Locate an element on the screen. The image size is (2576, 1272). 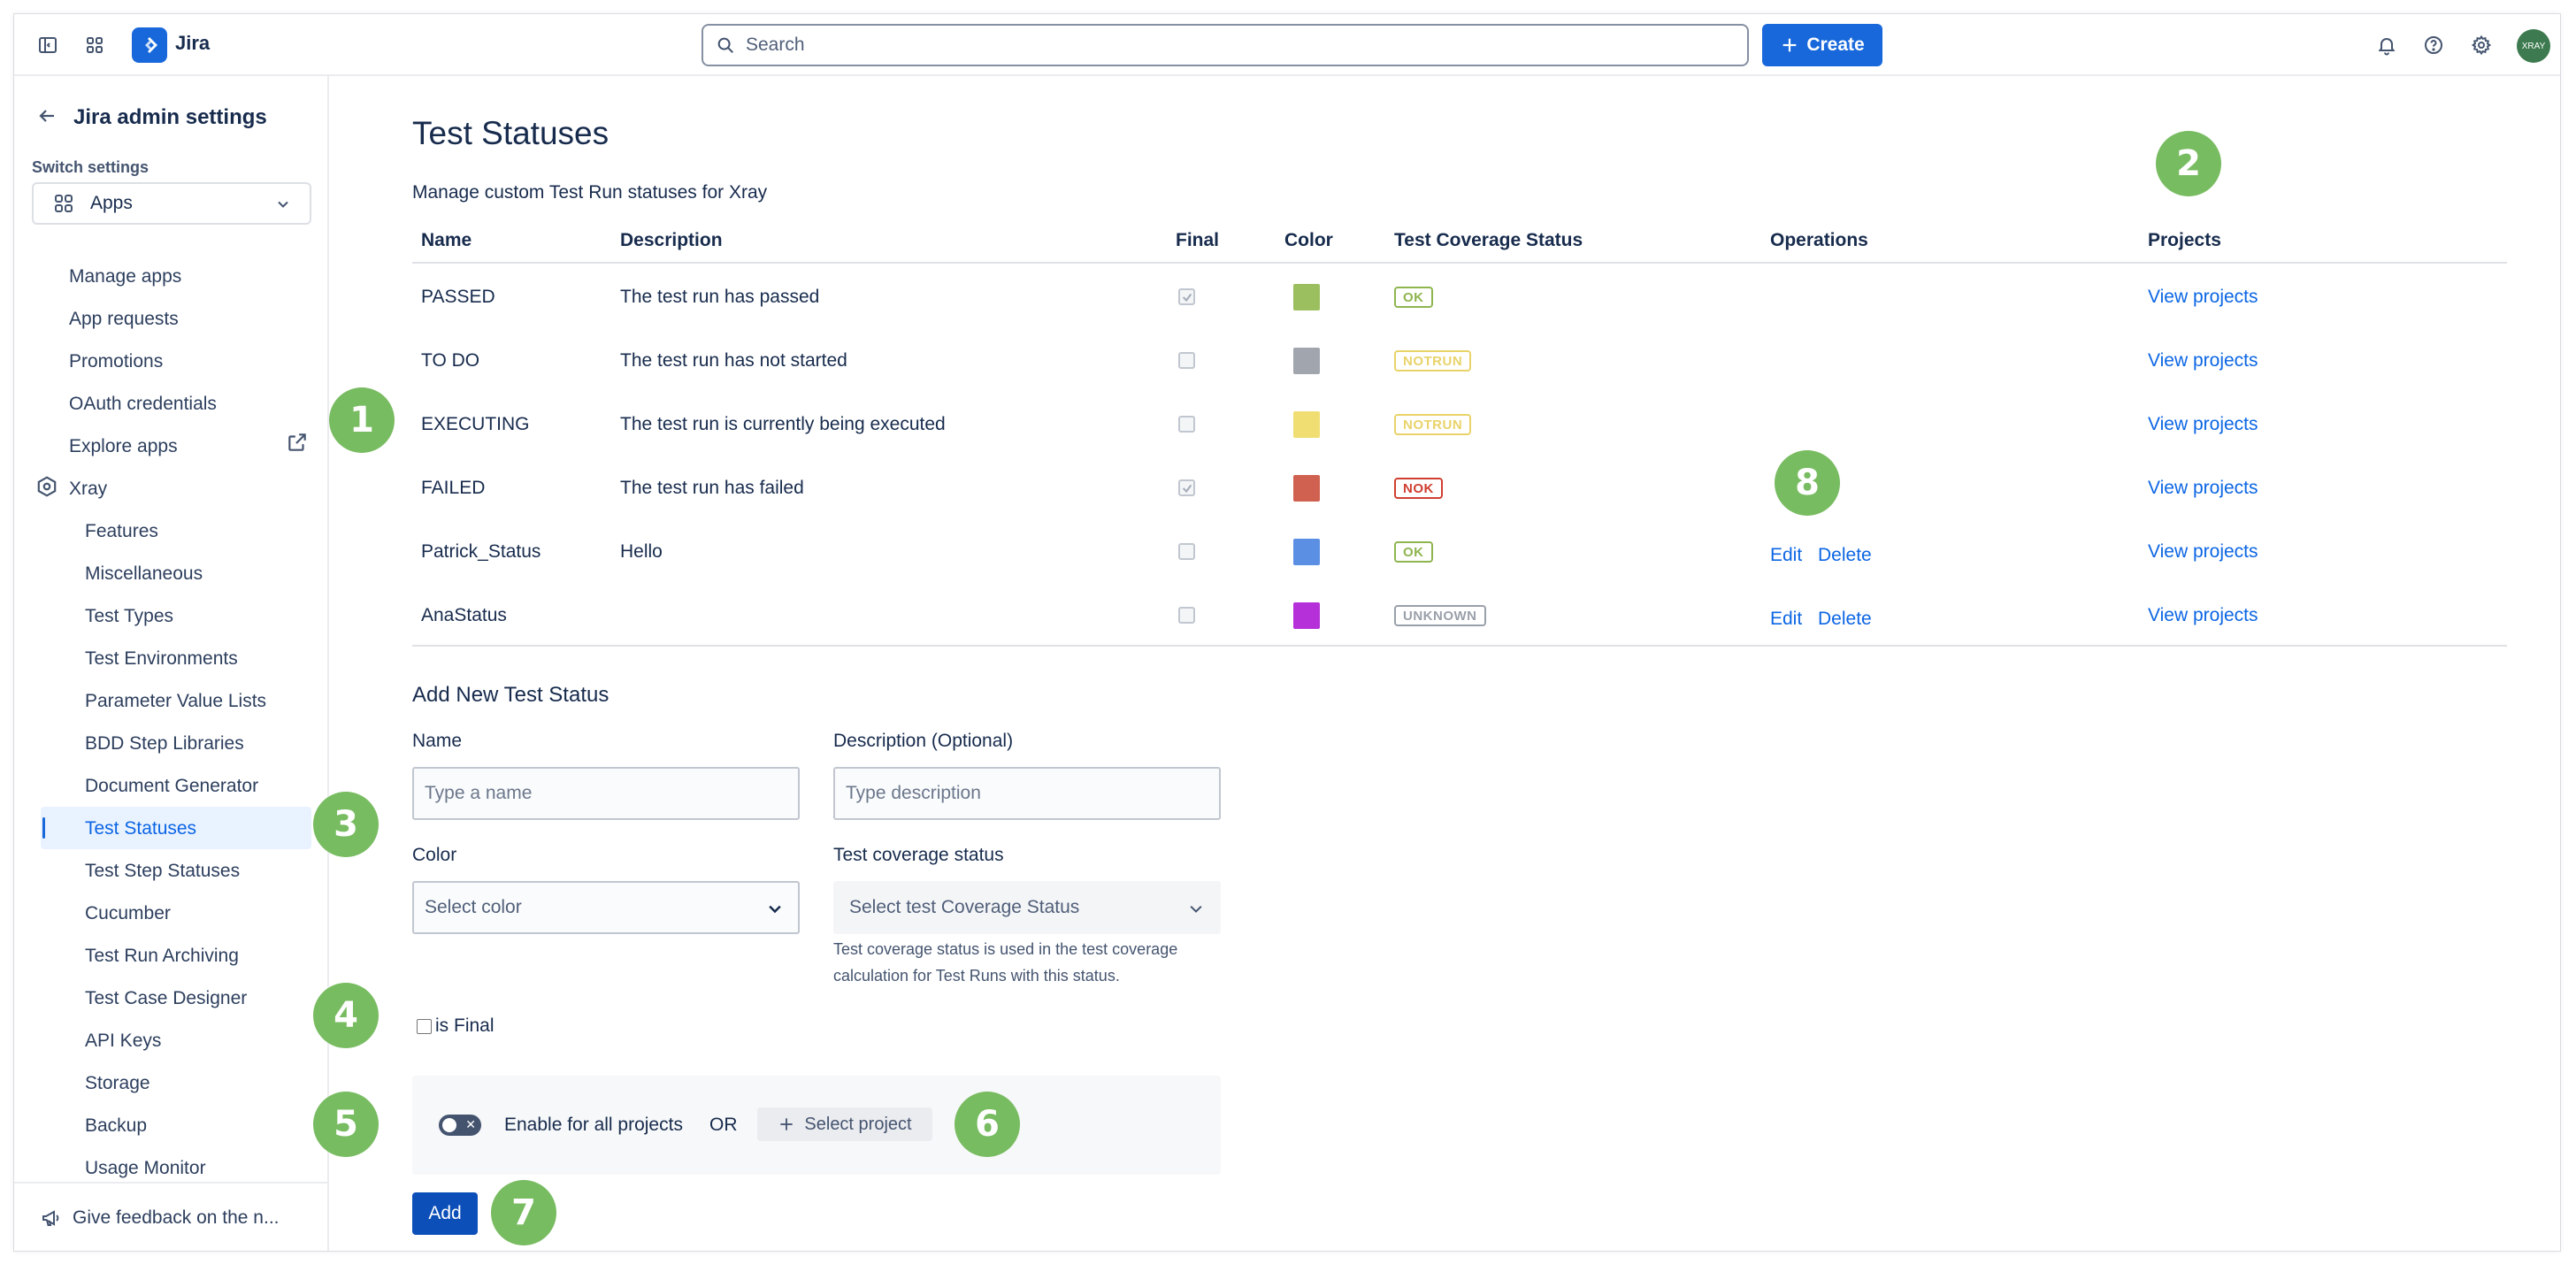
column-header-color: Color is located at coordinates (1308, 240).